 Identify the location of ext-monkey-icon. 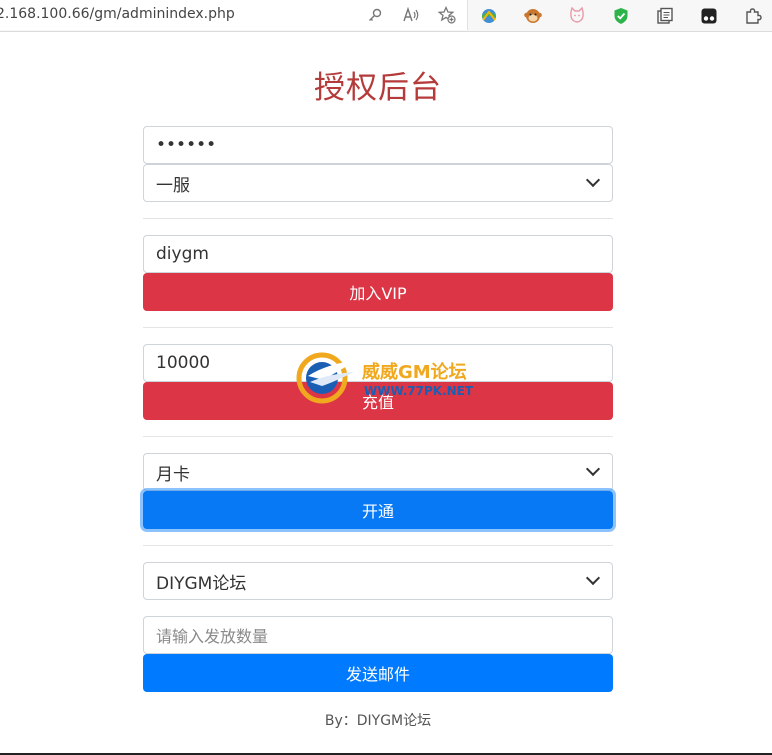
(533, 16).